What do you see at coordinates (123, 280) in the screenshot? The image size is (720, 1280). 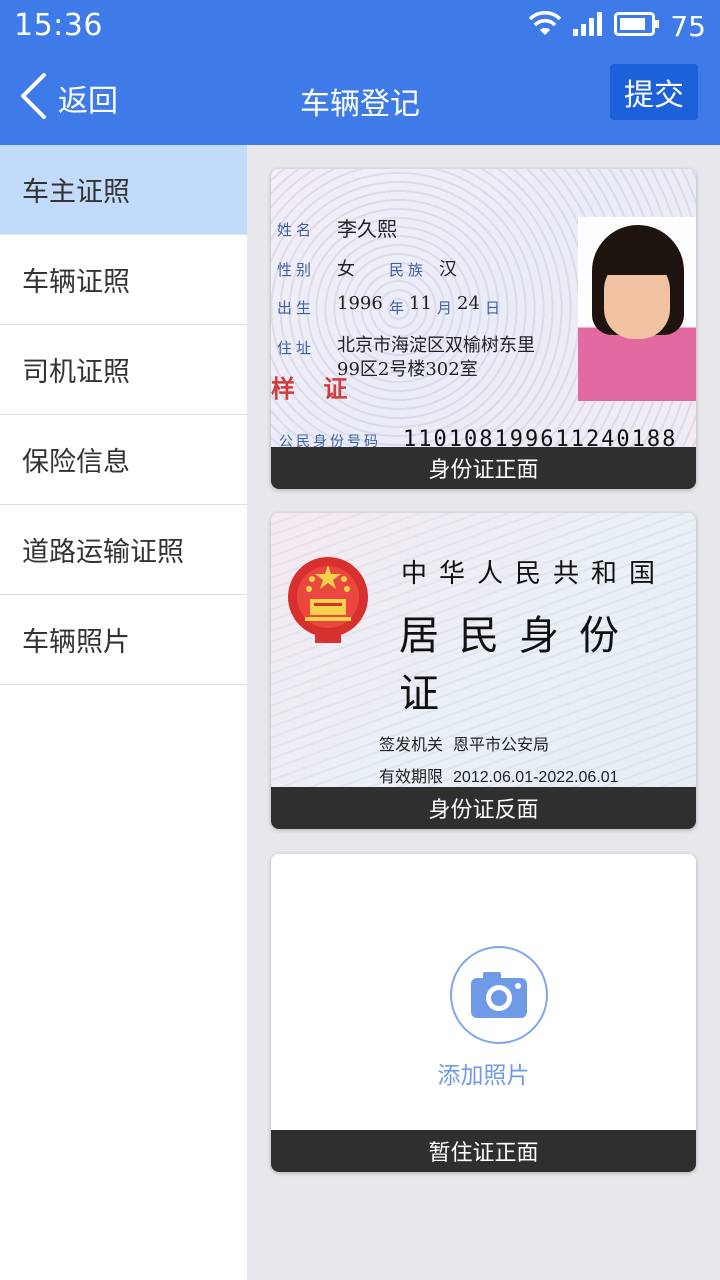 I see `sidebar-item-vehicle-license: 车辆证照` at bounding box center [123, 280].